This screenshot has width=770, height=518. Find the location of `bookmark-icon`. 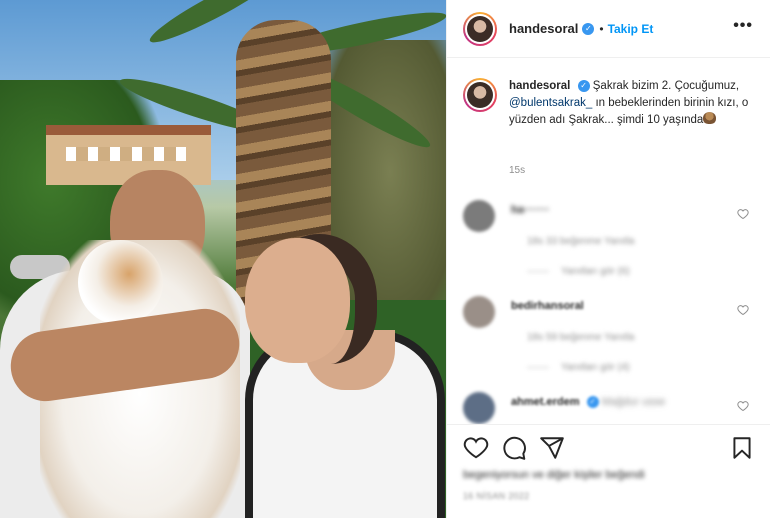

bookmark-icon is located at coordinates (742, 448).